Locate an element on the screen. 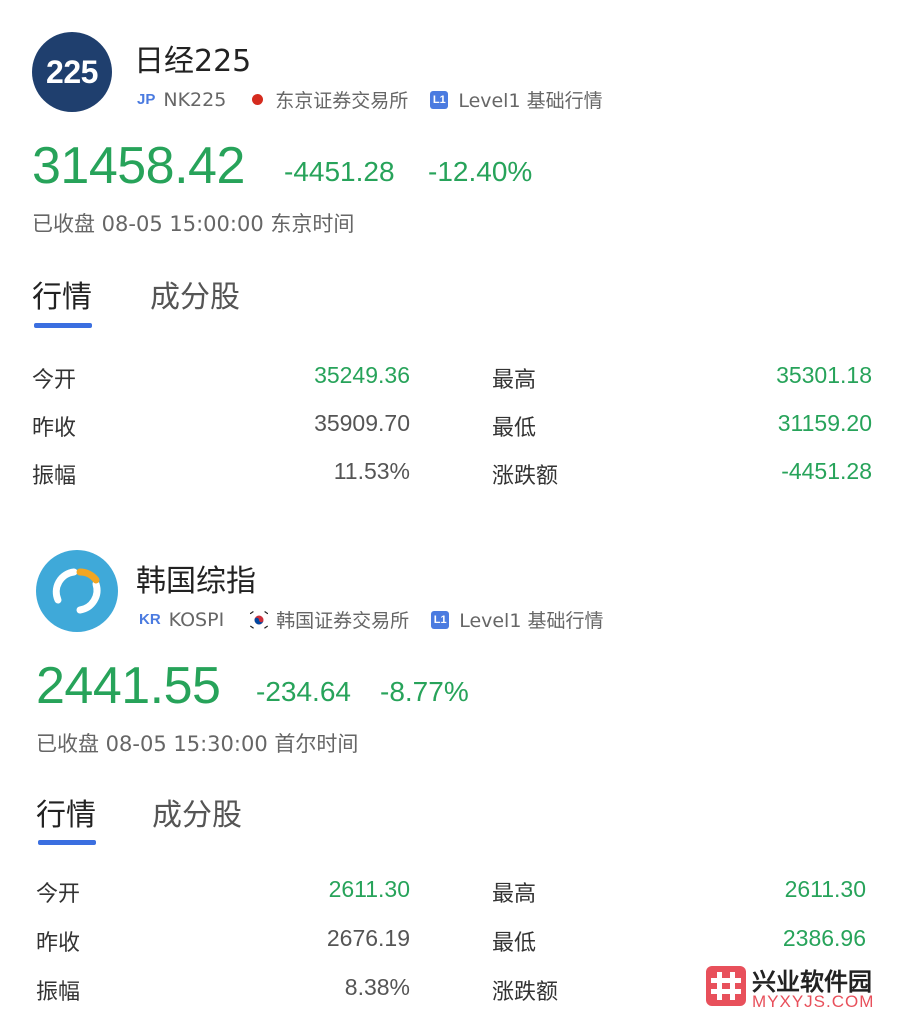  kospi-logo-icon is located at coordinates (77, 591).